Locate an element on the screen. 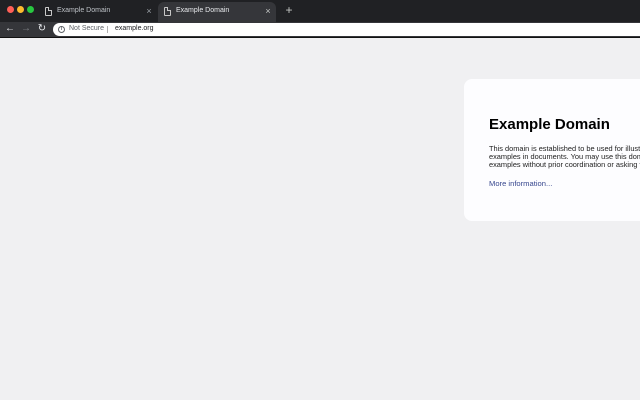  info-icon: i is located at coordinates (61, 29).